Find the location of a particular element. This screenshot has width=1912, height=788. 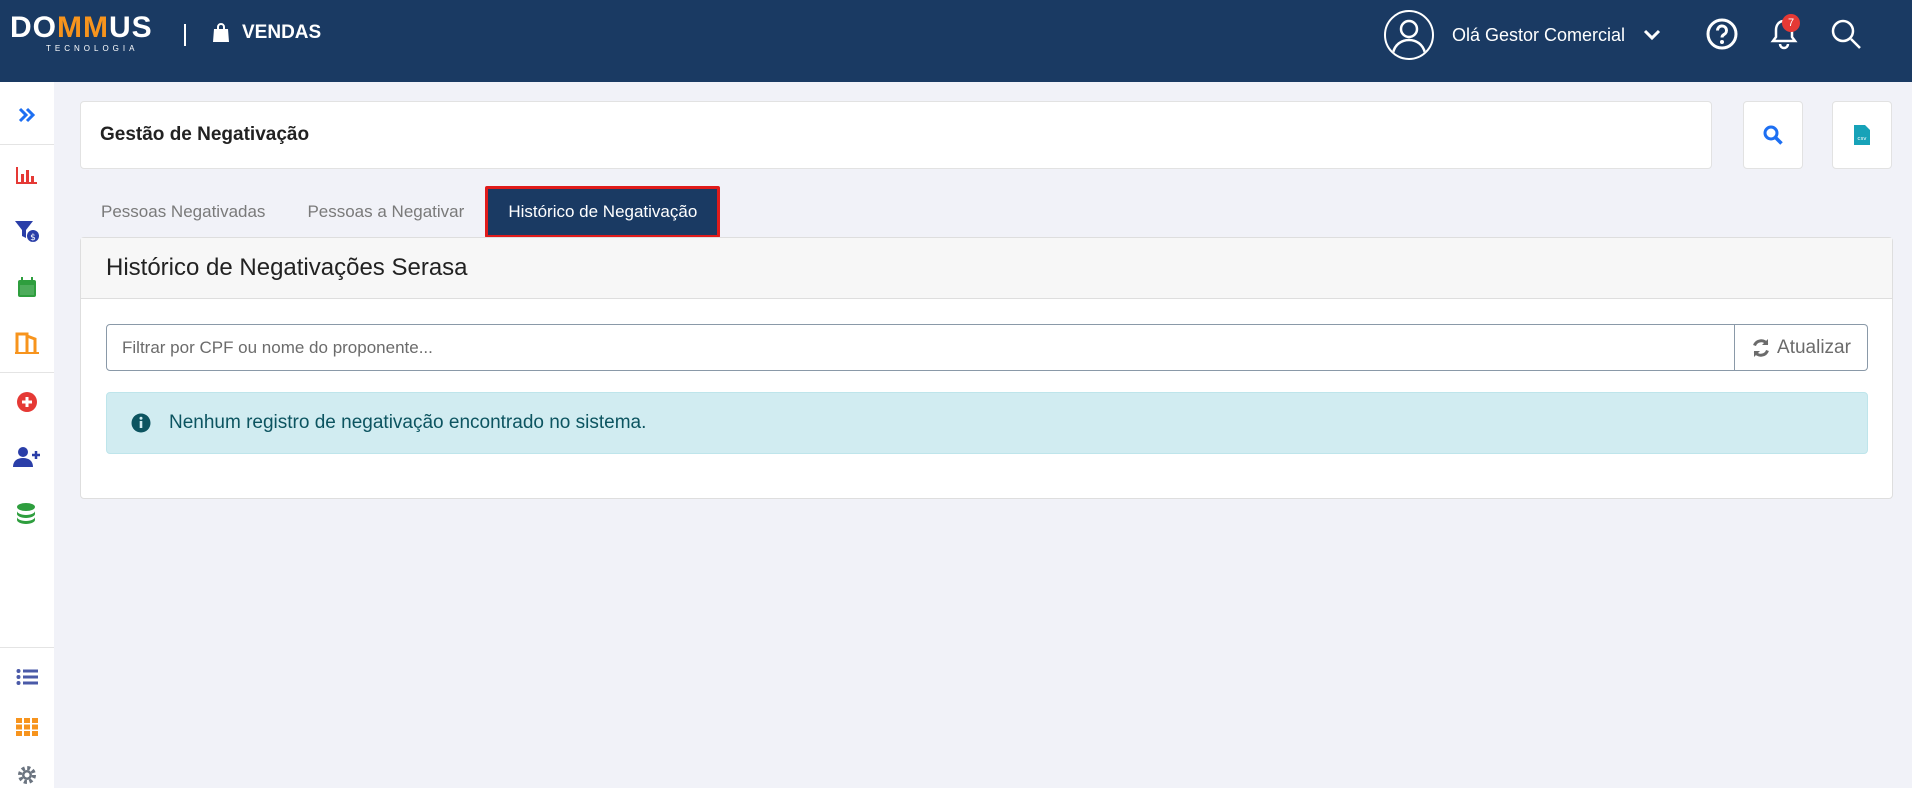

filter-input is located at coordinates (920, 347).